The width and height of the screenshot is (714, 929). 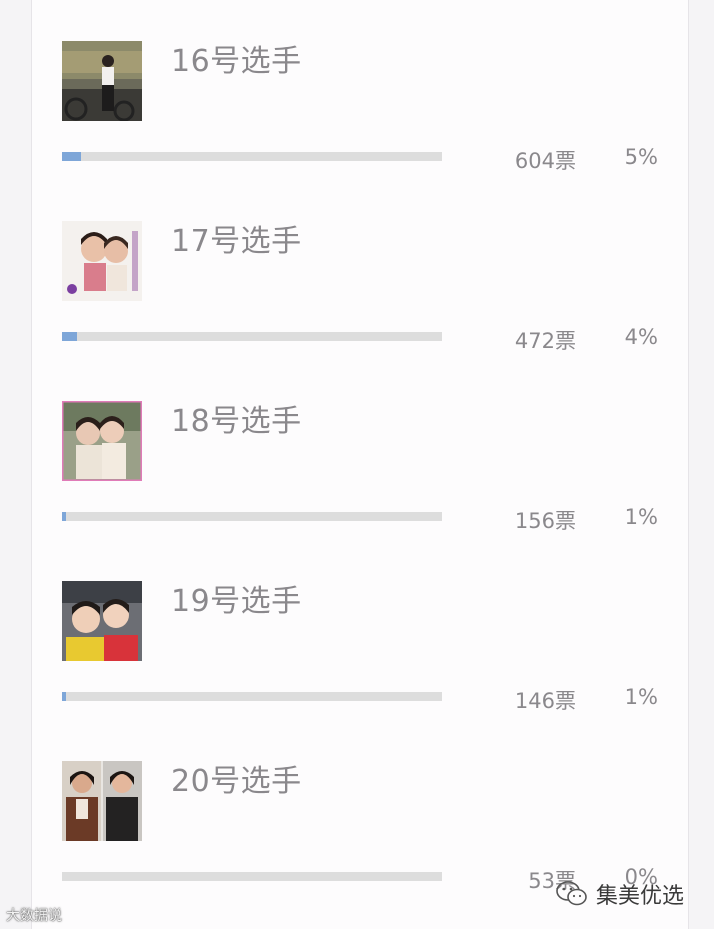 What do you see at coordinates (236, 421) in the screenshot?
I see `contestant-name: 18号选手` at bounding box center [236, 421].